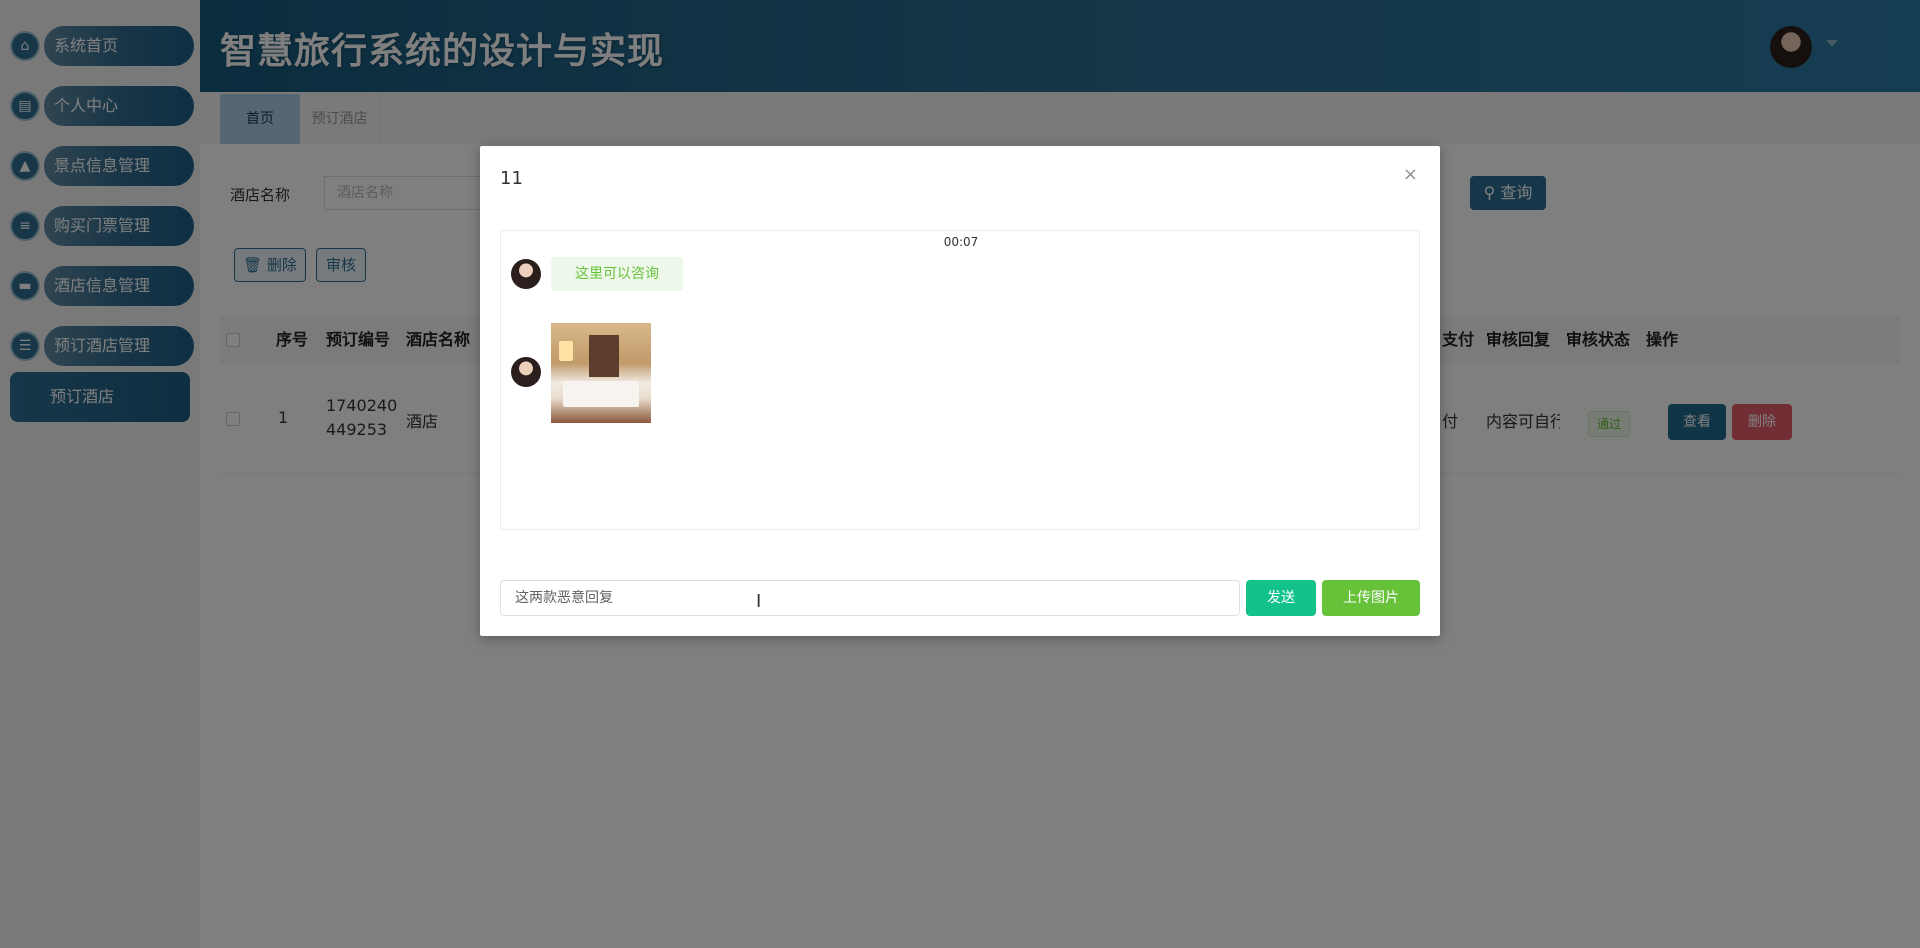 Image resolution: width=1920 pixels, height=948 pixels. Describe the element at coordinates (1281, 598) in the screenshot. I see `send-button: 发送` at that location.